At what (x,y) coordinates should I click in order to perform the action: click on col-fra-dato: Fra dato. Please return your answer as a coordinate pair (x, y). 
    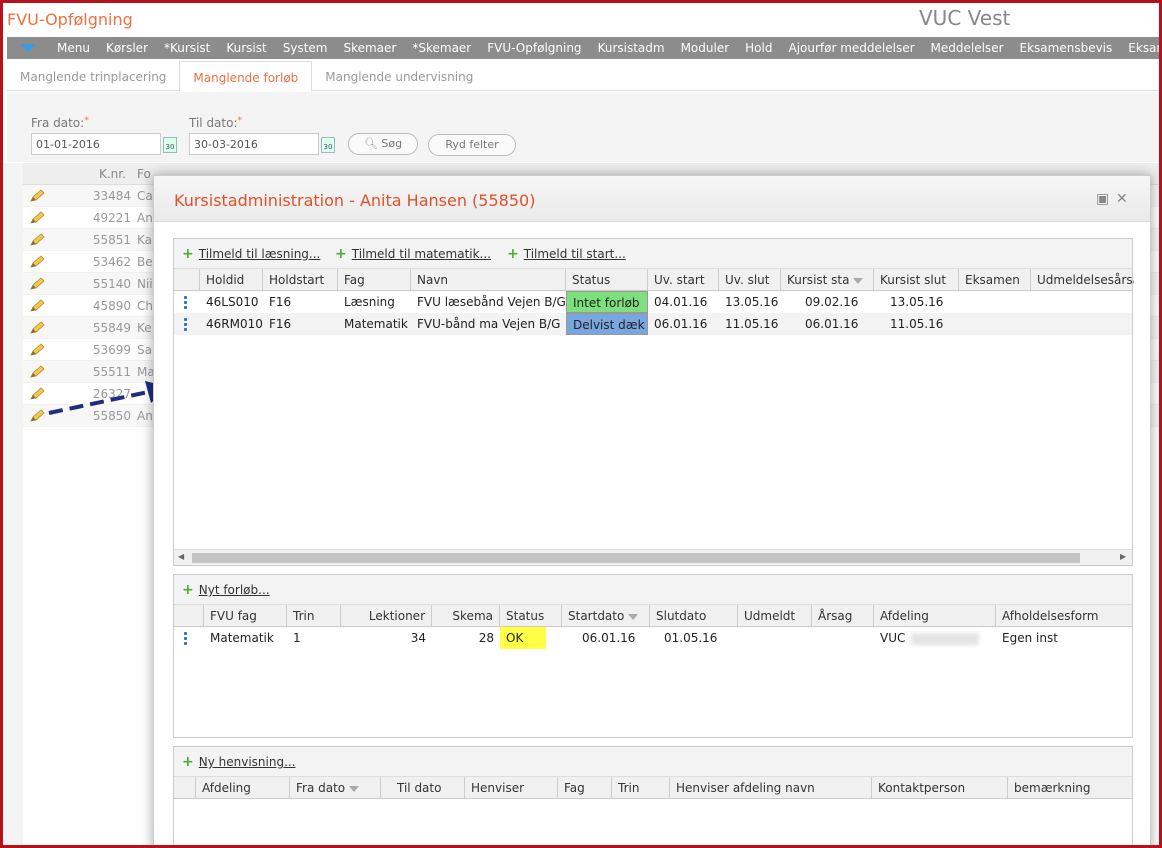
    Looking at the image, I should click on (335, 788).